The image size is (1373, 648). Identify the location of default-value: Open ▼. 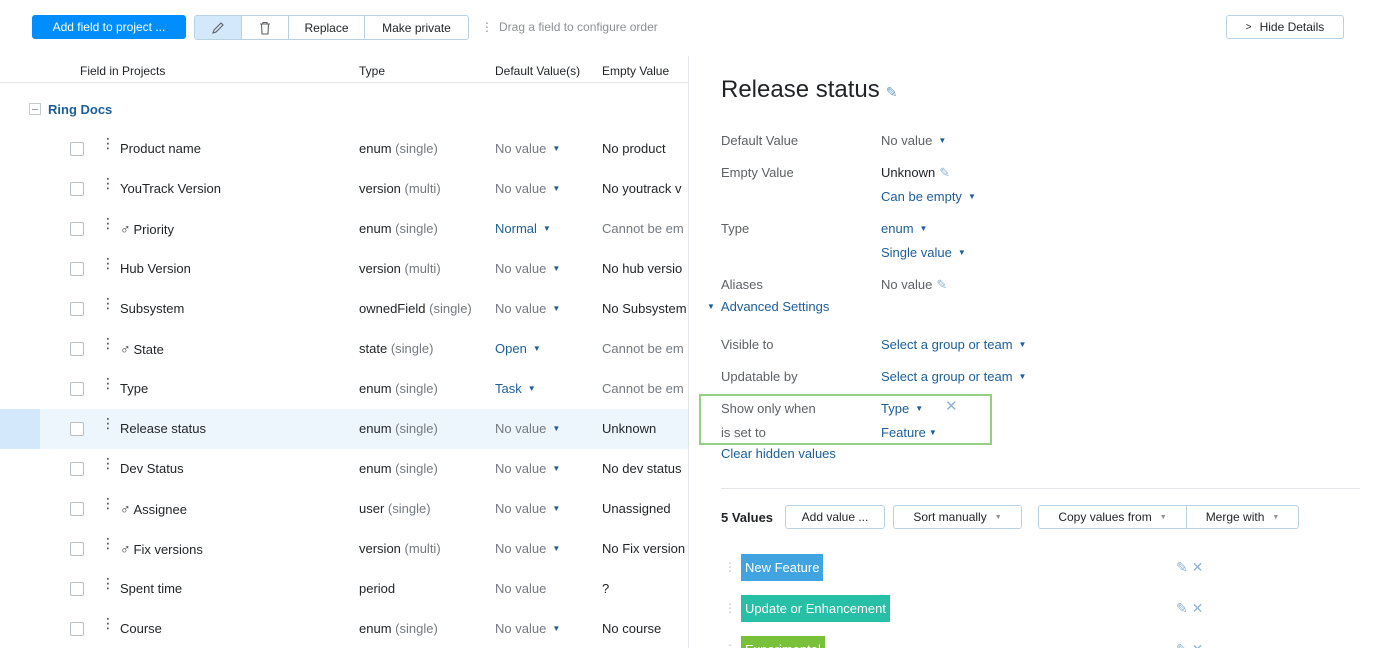
(518, 348).